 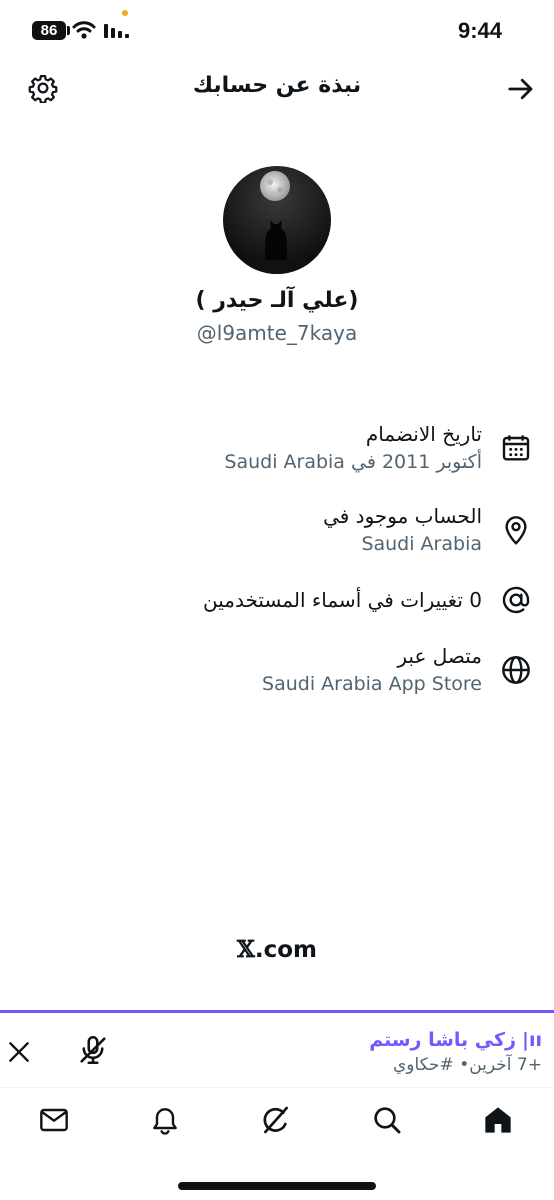 What do you see at coordinates (165, 1120) in the screenshot?
I see `bell-icon` at bounding box center [165, 1120].